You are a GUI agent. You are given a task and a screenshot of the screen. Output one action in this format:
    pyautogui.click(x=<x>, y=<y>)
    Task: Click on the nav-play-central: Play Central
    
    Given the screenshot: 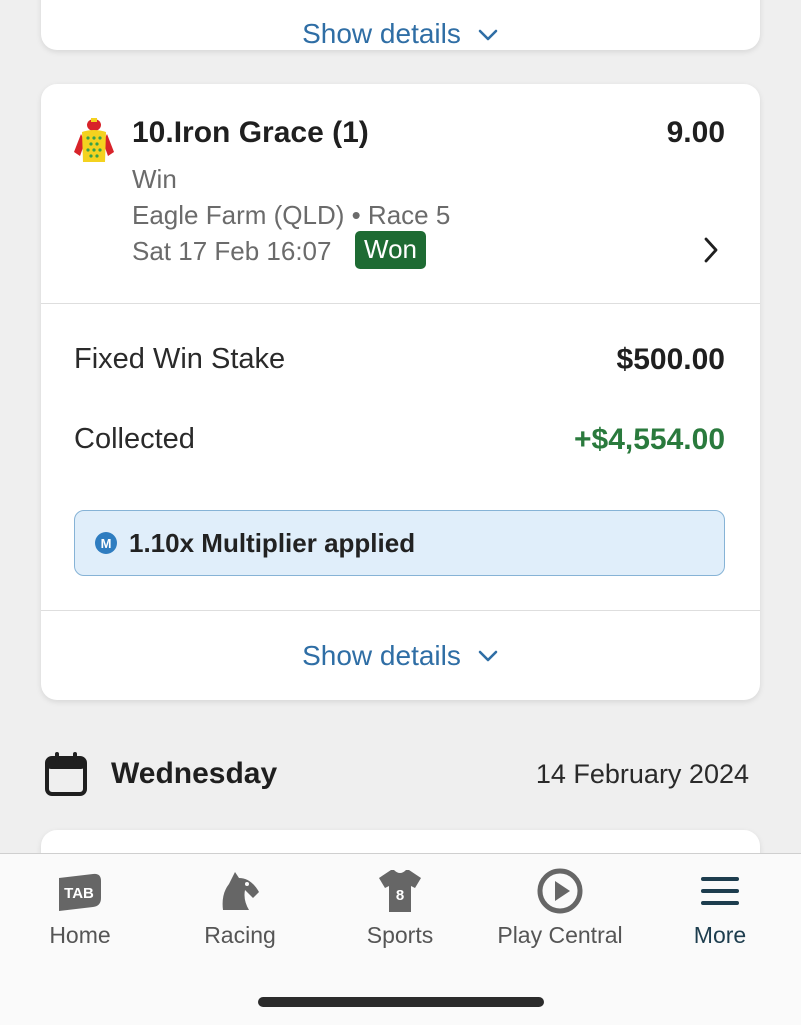 What is the action you would take?
    pyautogui.click(x=560, y=907)
    